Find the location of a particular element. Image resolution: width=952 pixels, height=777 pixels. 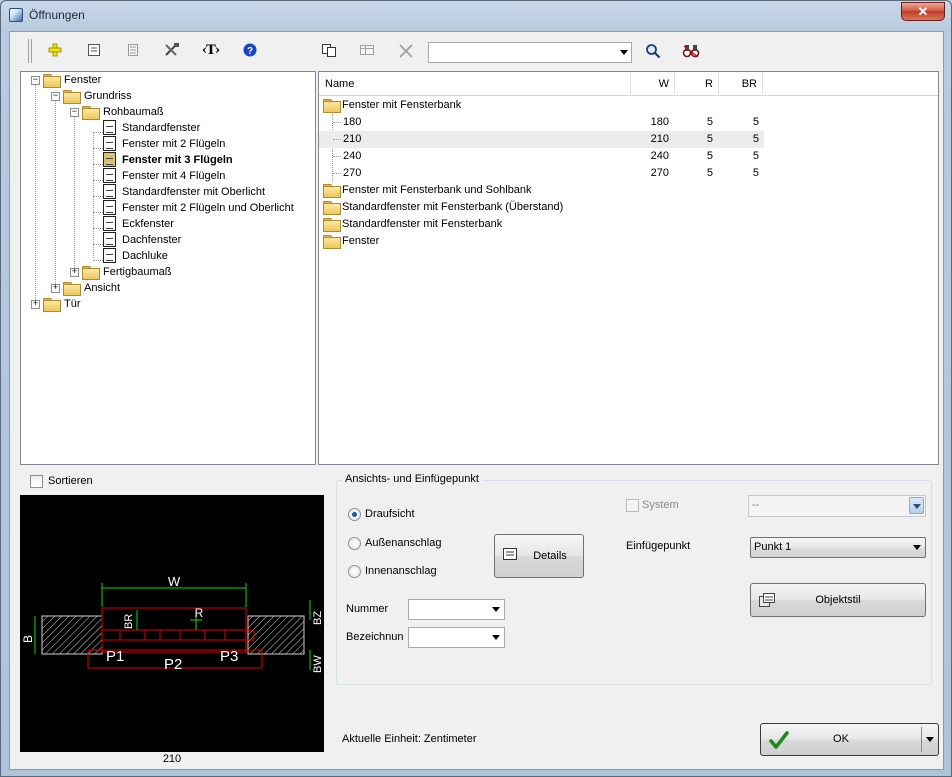

list-folder-label: Fenster mit Fensterbank is located at coordinates (402, 105).